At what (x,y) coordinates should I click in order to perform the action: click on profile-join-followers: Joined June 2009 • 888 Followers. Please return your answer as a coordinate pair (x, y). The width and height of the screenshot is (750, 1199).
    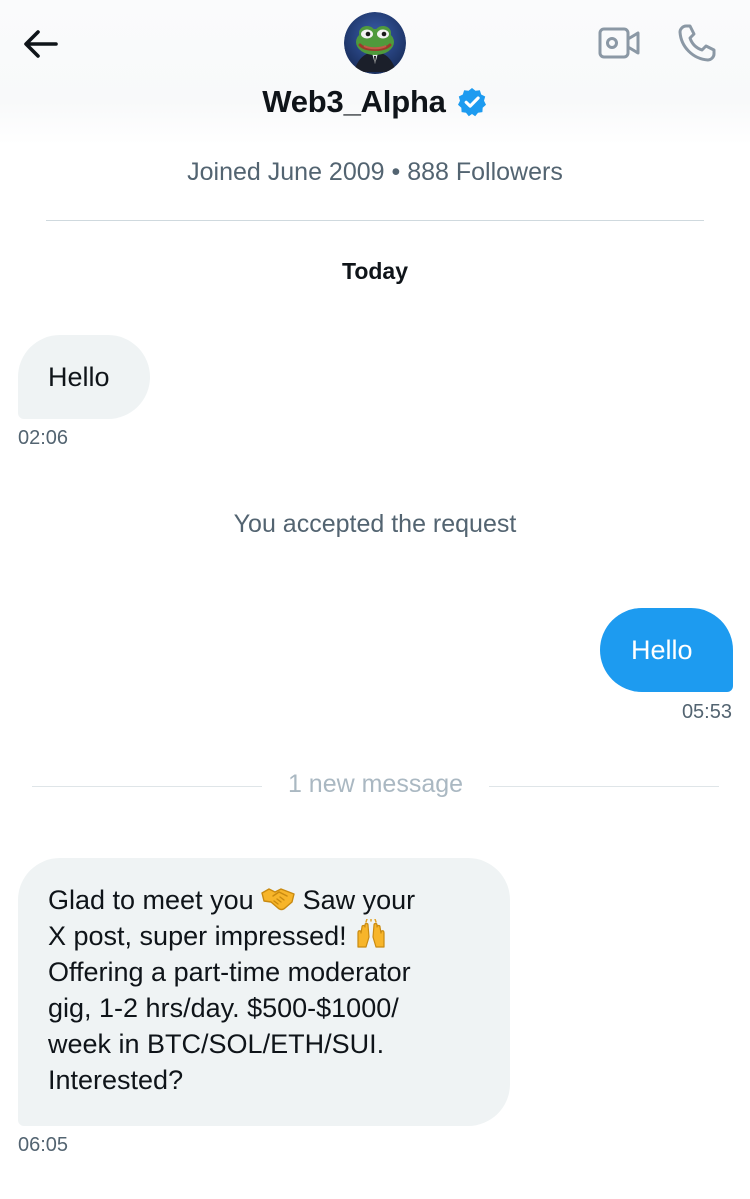
    Looking at the image, I should click on (375, 172).